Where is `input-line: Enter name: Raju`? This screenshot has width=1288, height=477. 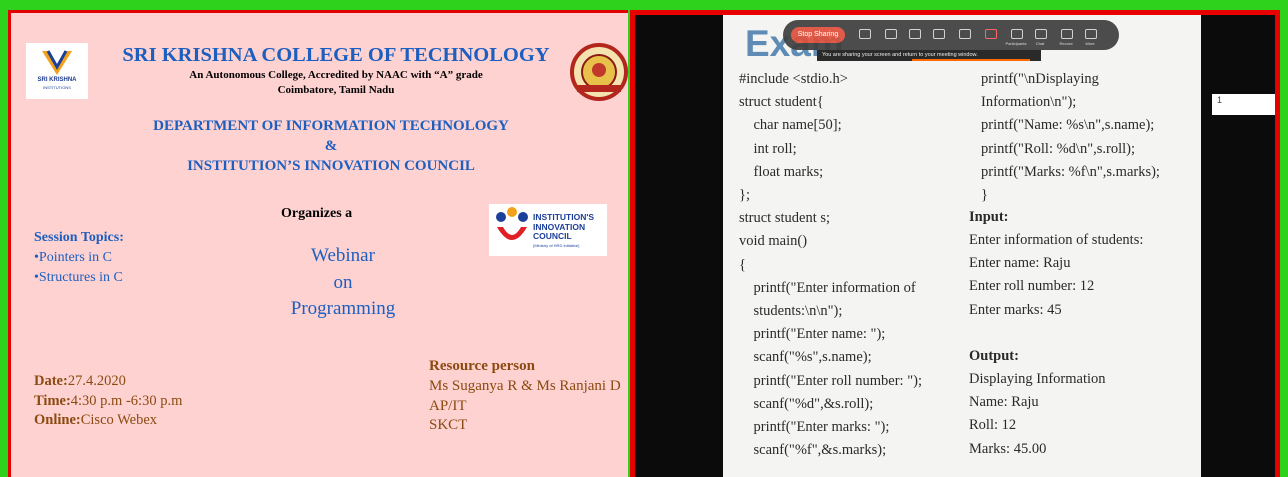
input-line: Enter name: Raju is located at coordinates (1020, 263).